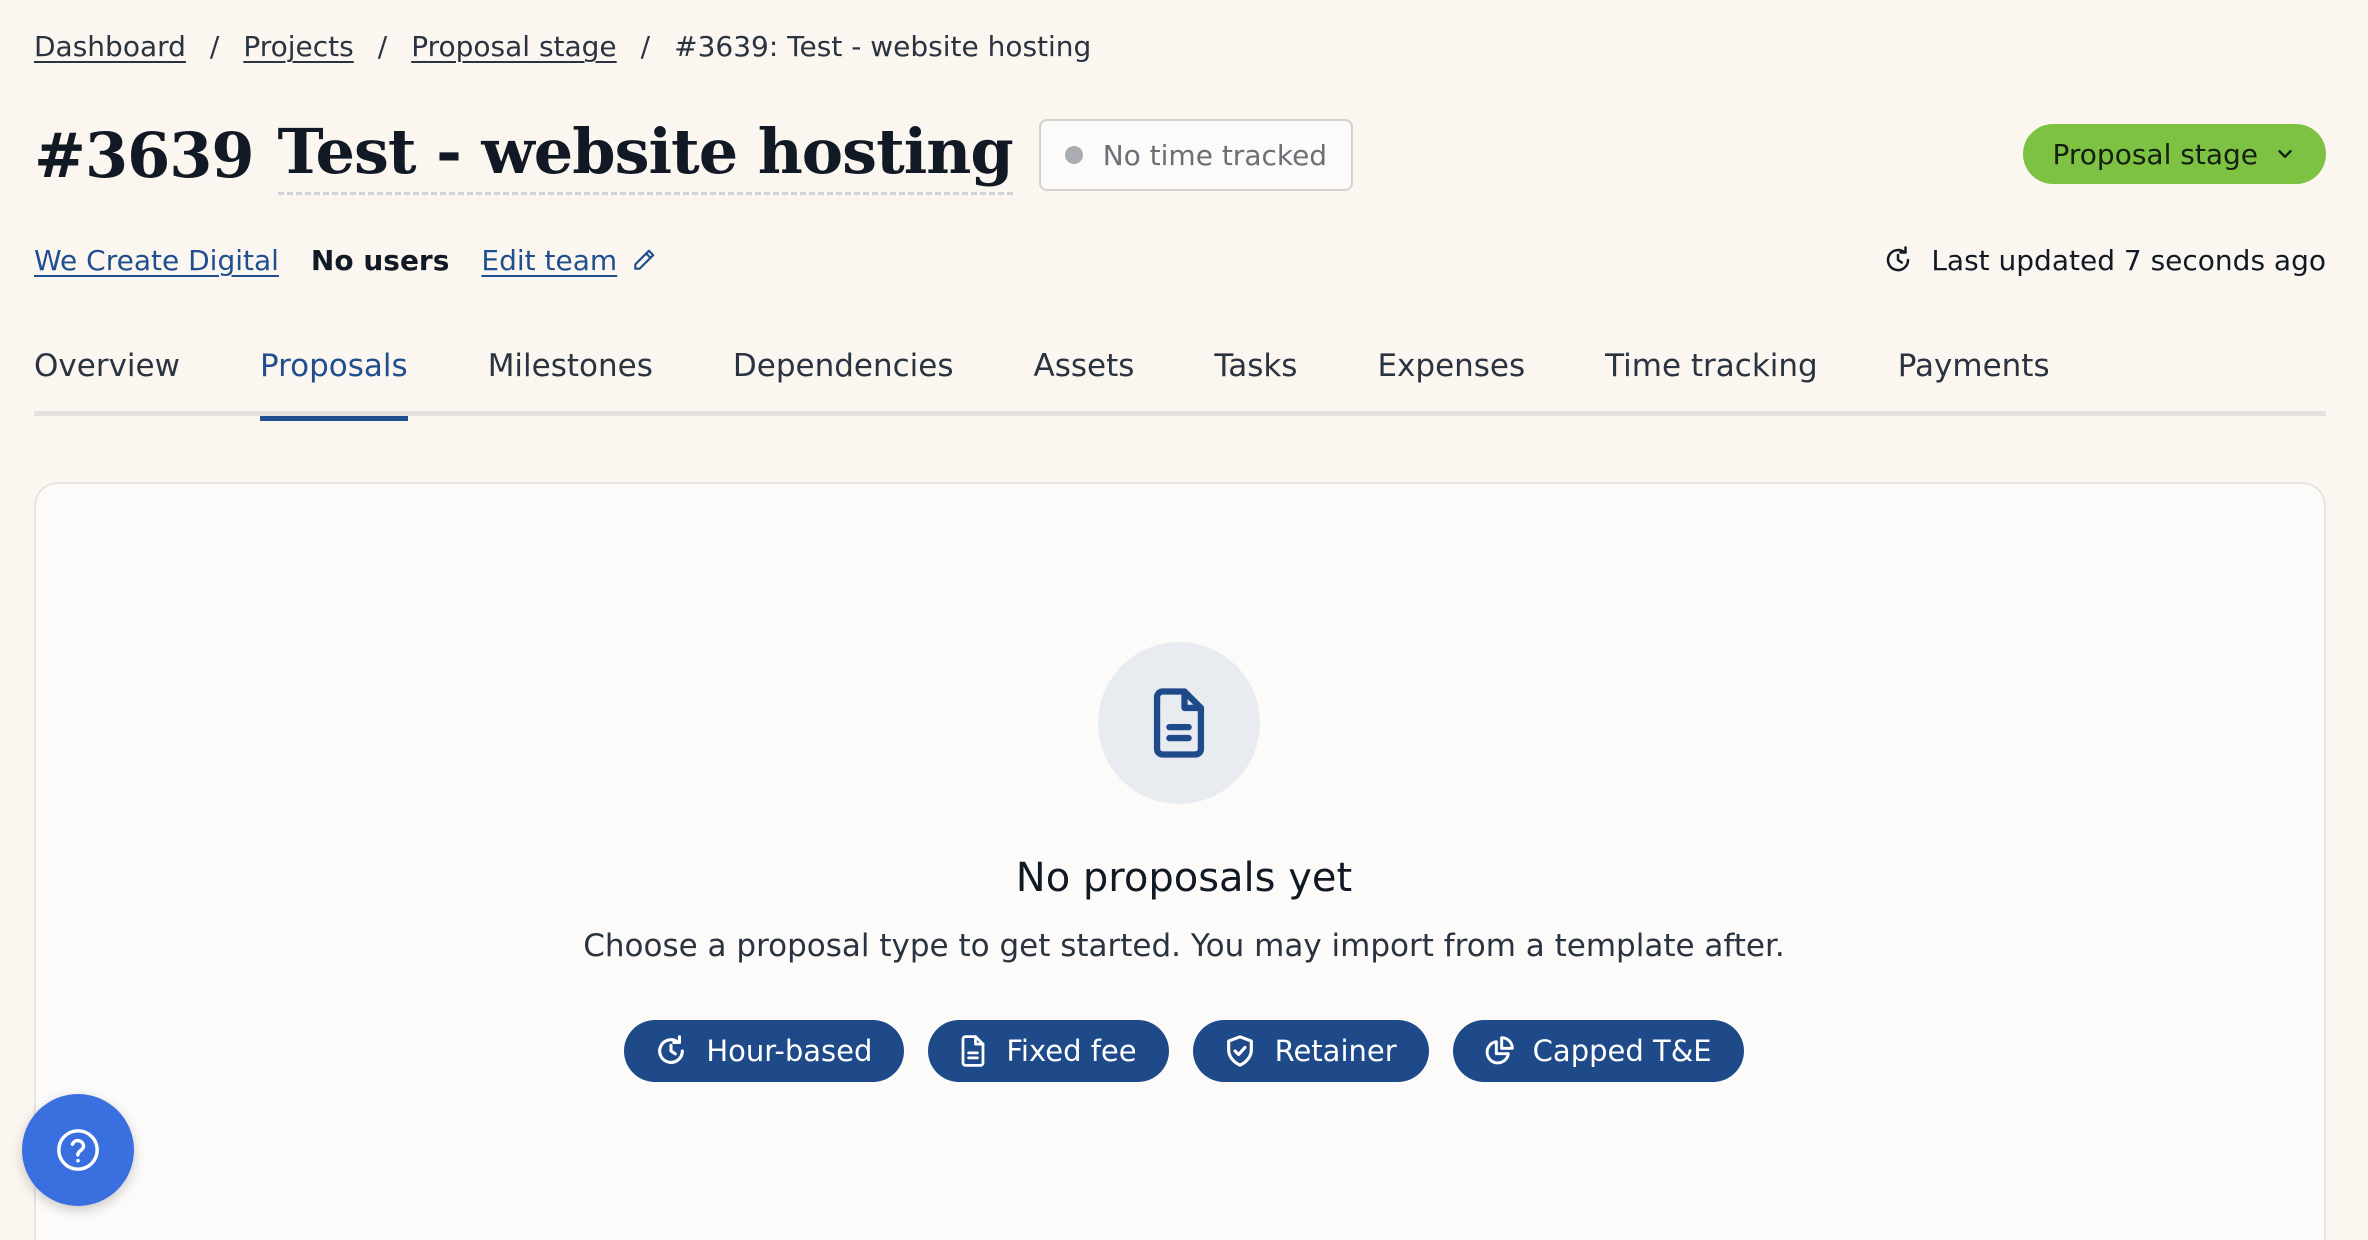  Describe the element at coordinates (1622, 1051) in the screenshot. I see `capped-te-label: Capped T&E` at that location.